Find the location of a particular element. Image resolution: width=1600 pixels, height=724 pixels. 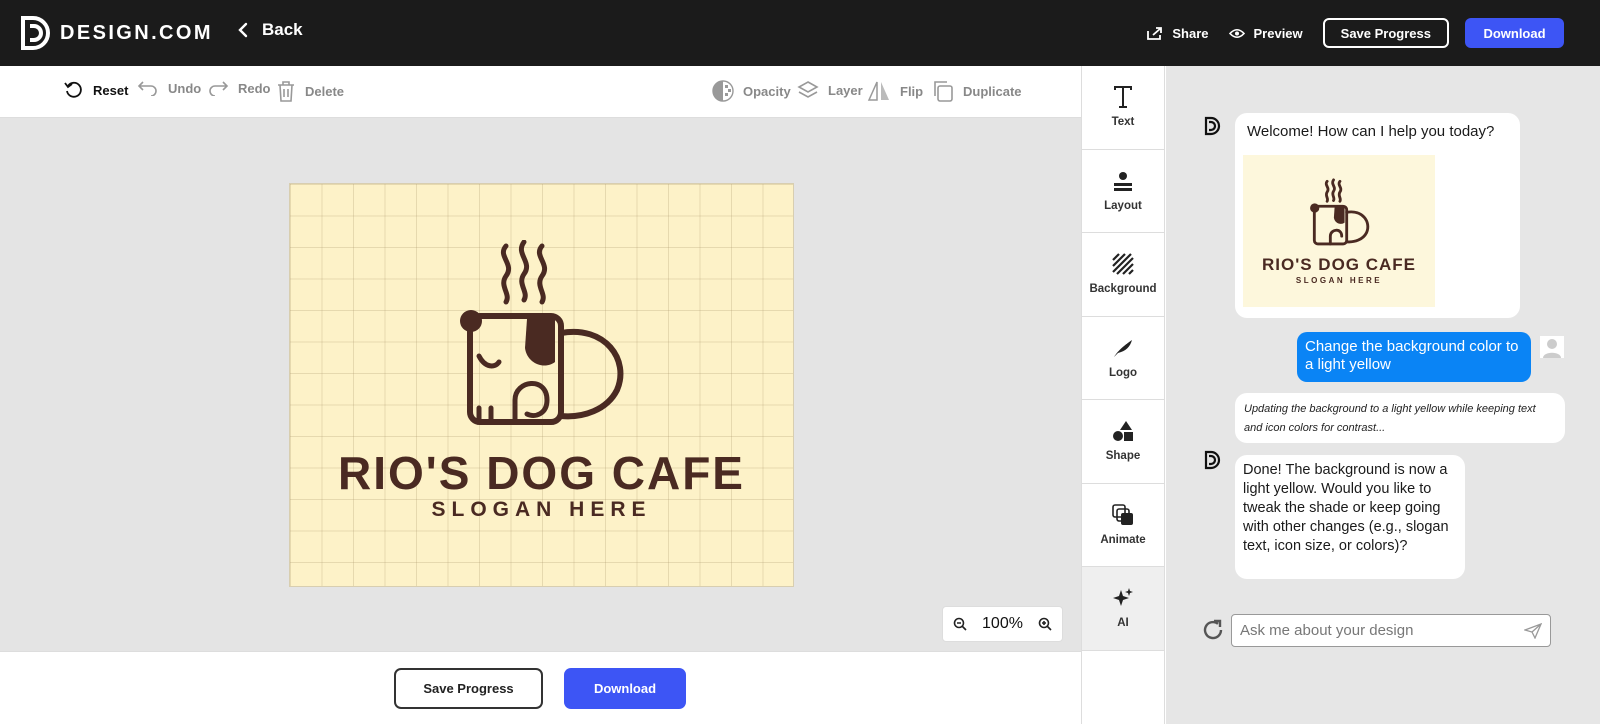

chat-input-box is located at coordinates (1391, 630).